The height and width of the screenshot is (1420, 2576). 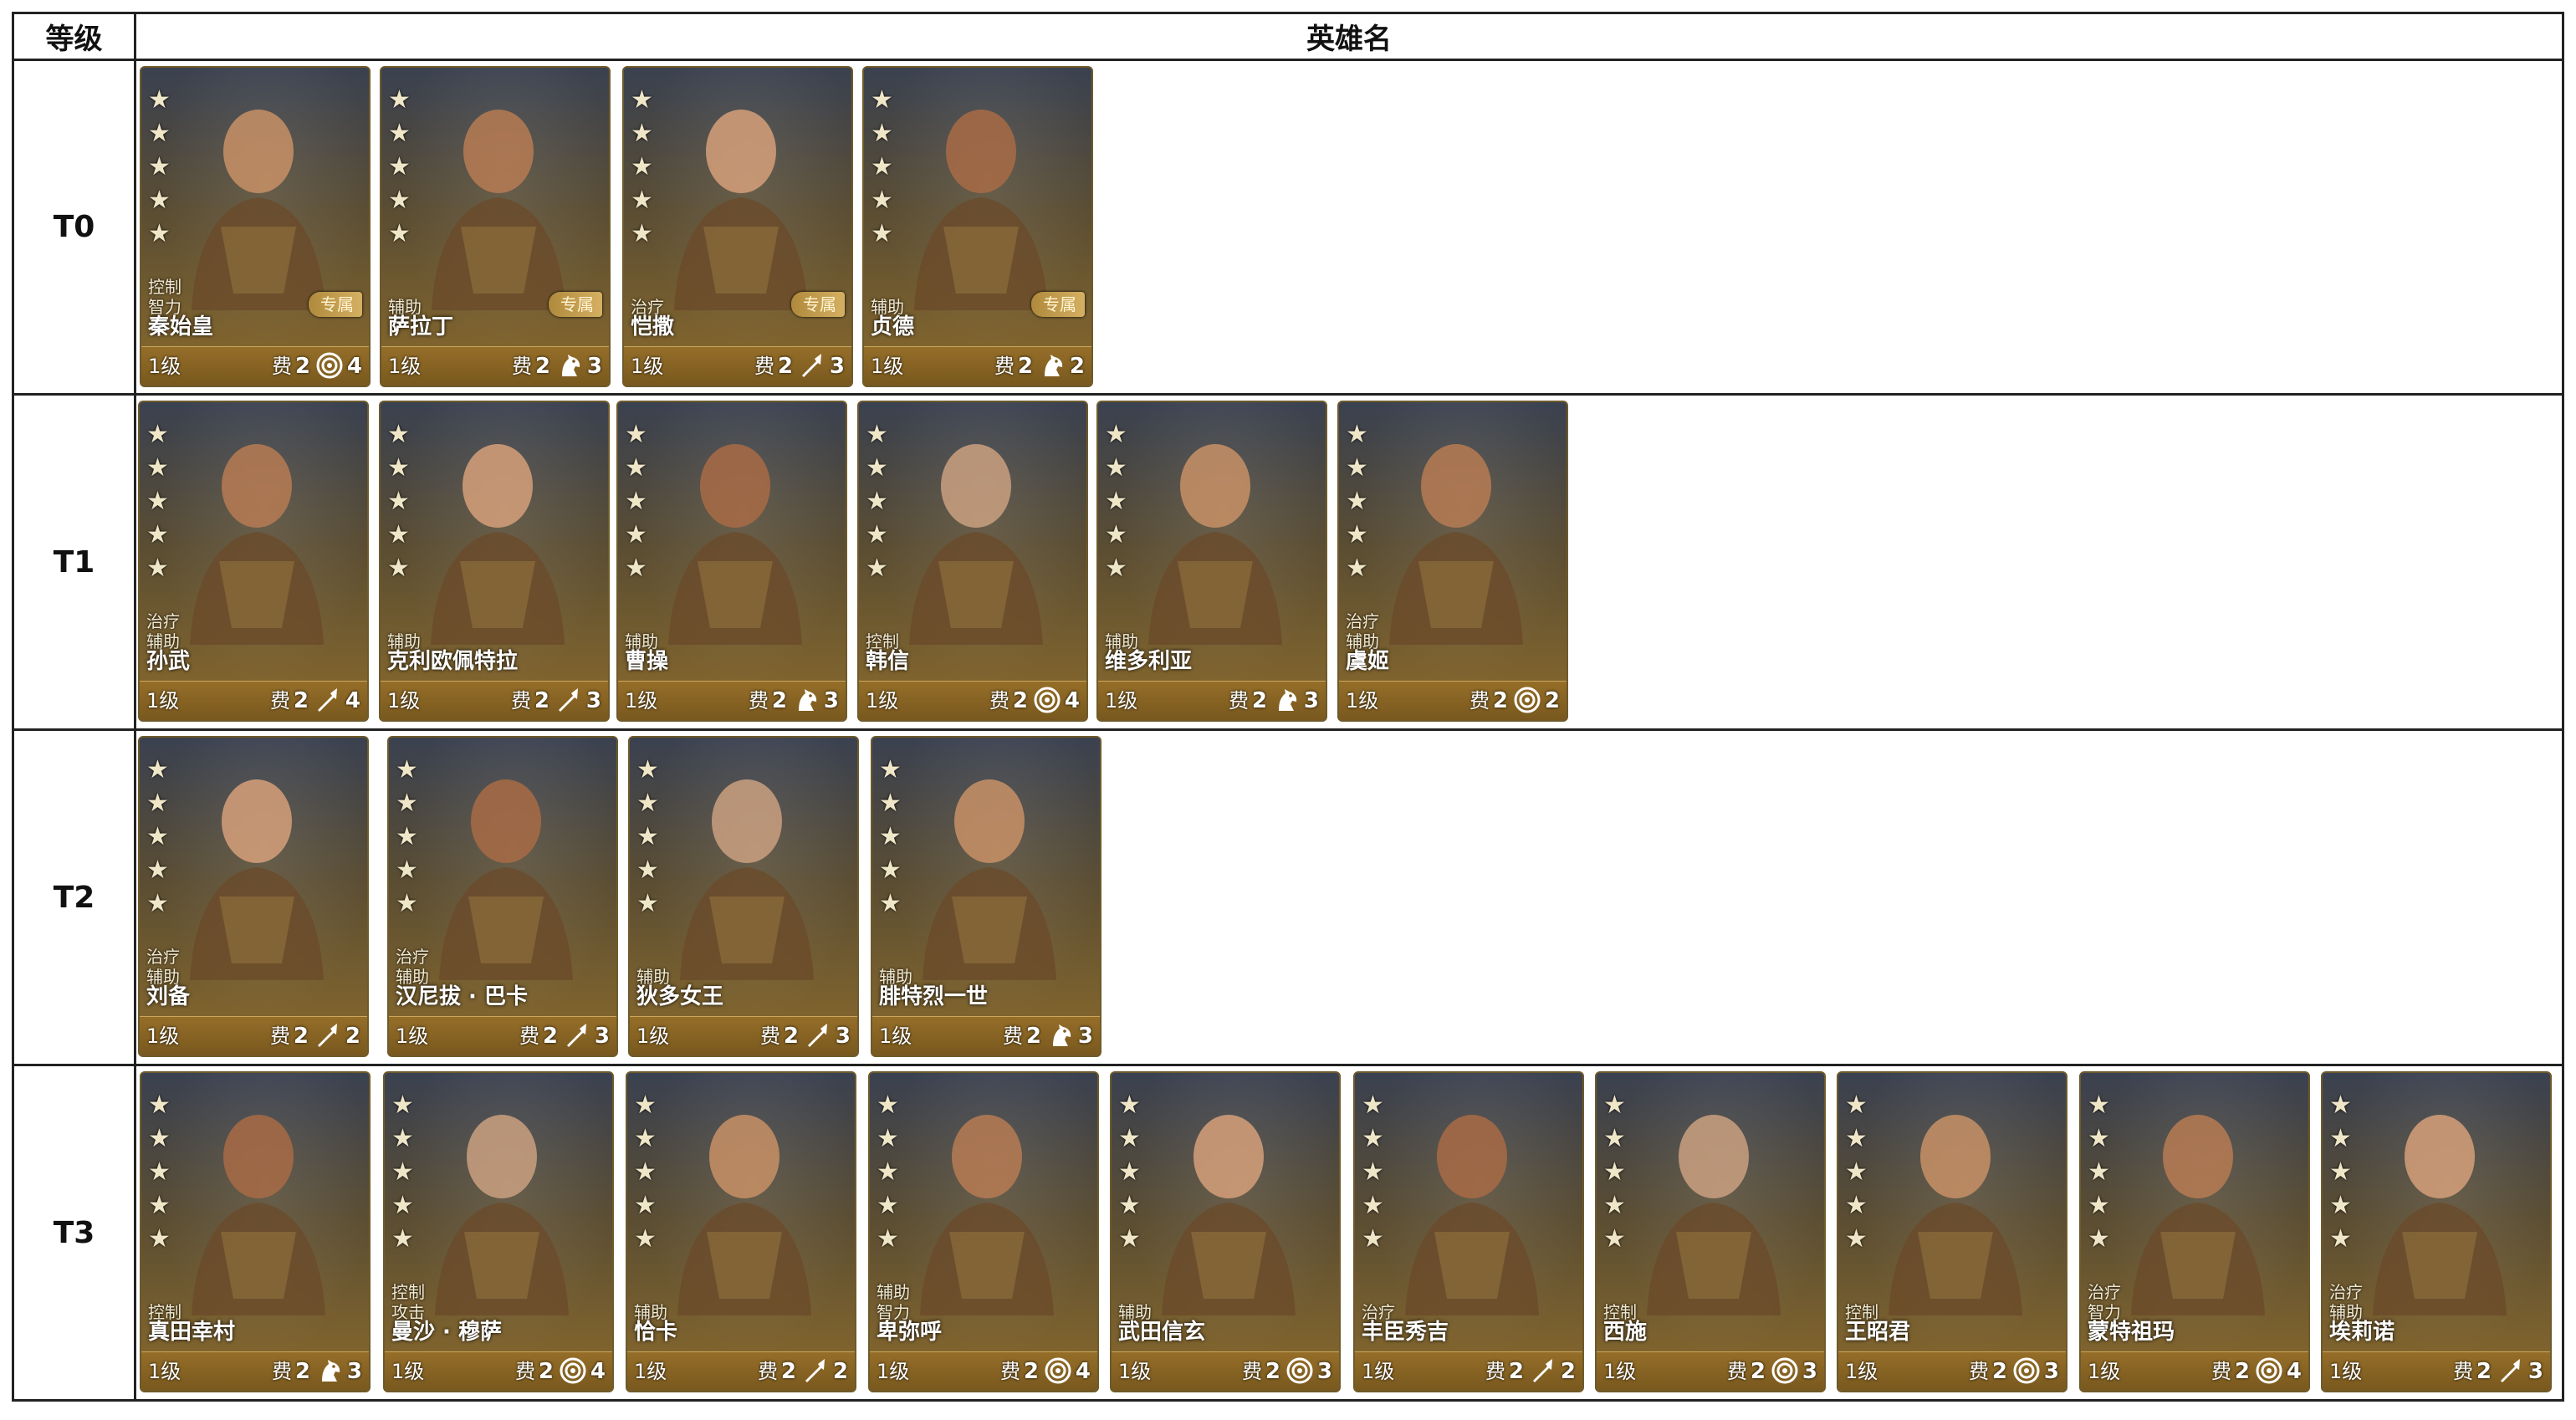 What do you see at coordinates (1568, 1371) in the screenshot?
I see `troop-value: 2` at bounding box center [1568, 1371].